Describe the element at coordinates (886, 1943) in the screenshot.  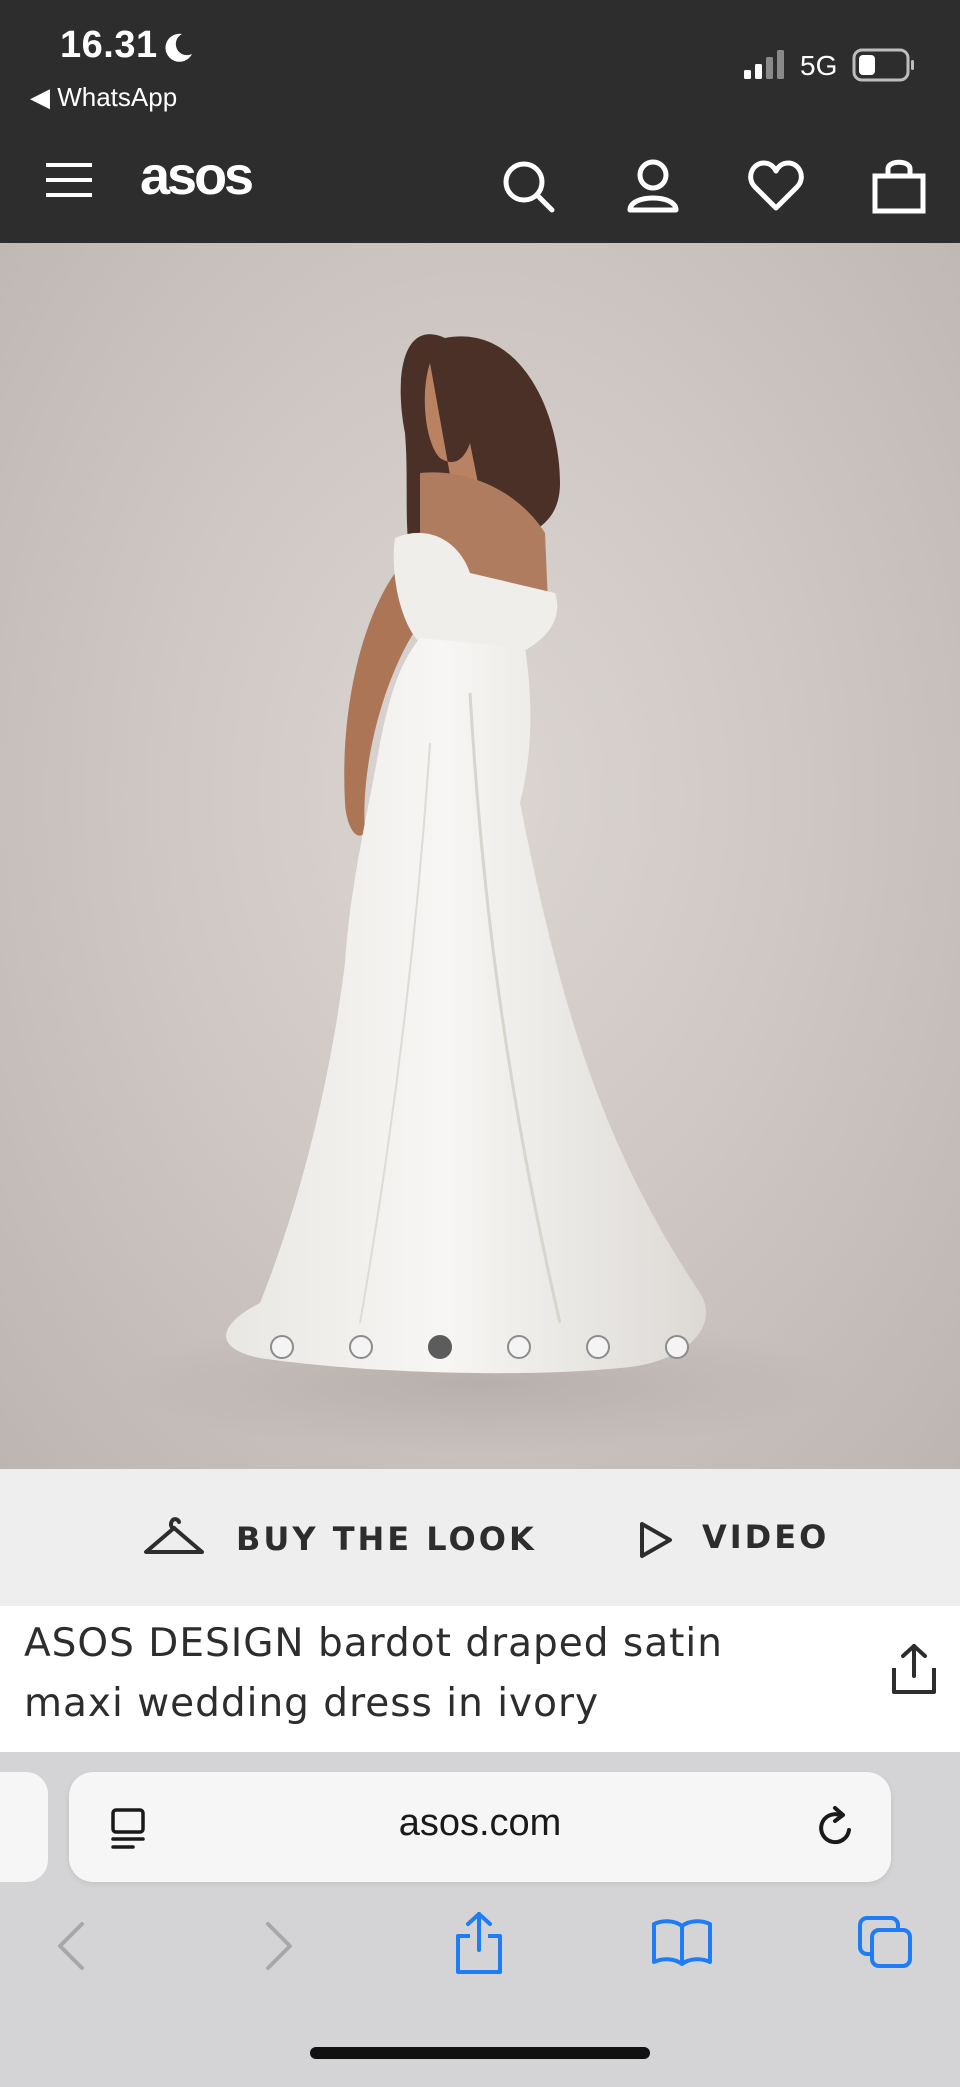
I see `tabs-icon` at that location.